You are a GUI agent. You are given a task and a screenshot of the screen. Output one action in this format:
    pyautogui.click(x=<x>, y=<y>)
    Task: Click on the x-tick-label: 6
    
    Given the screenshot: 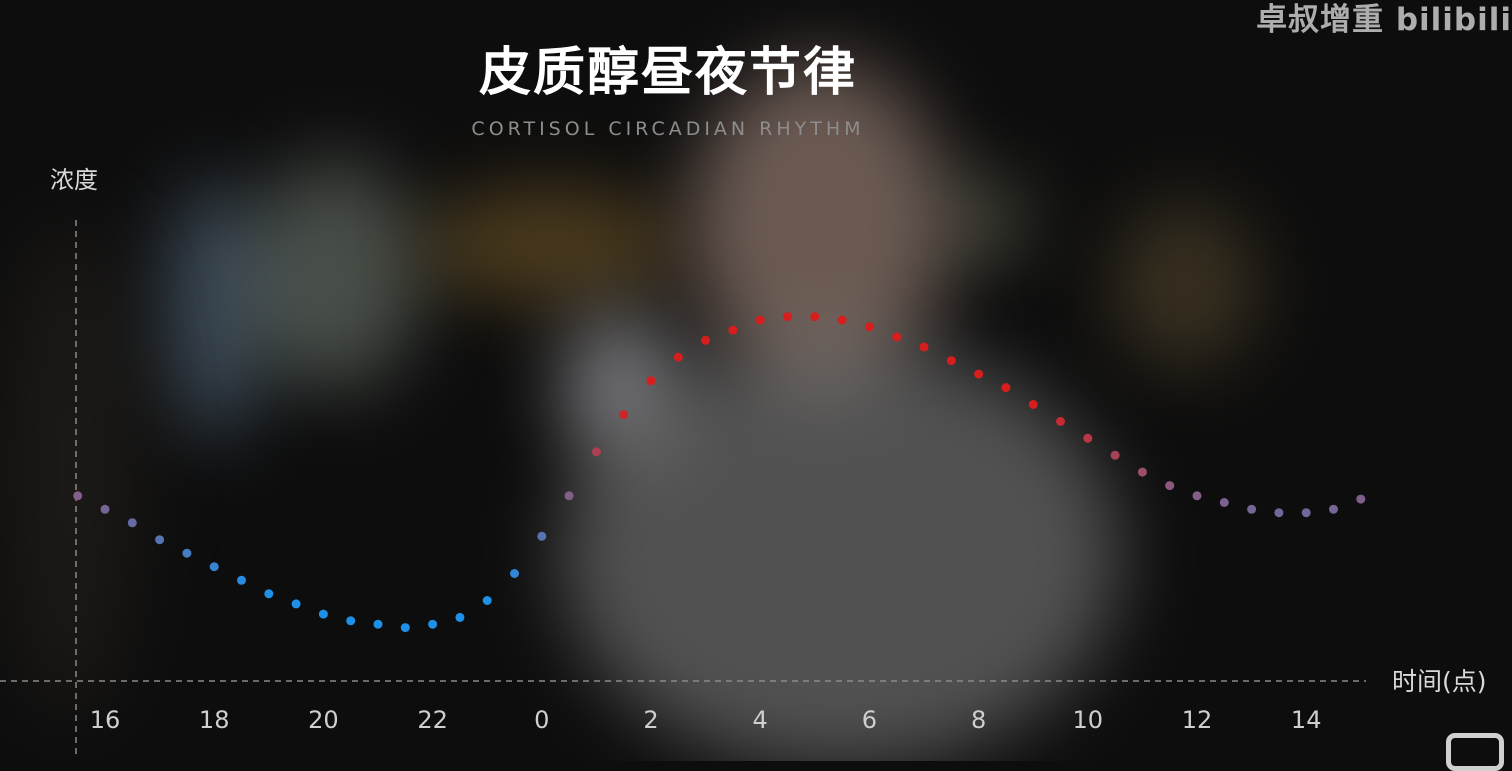 What is the action you would take?
    pyautogui.click(x=869, y=720)
    